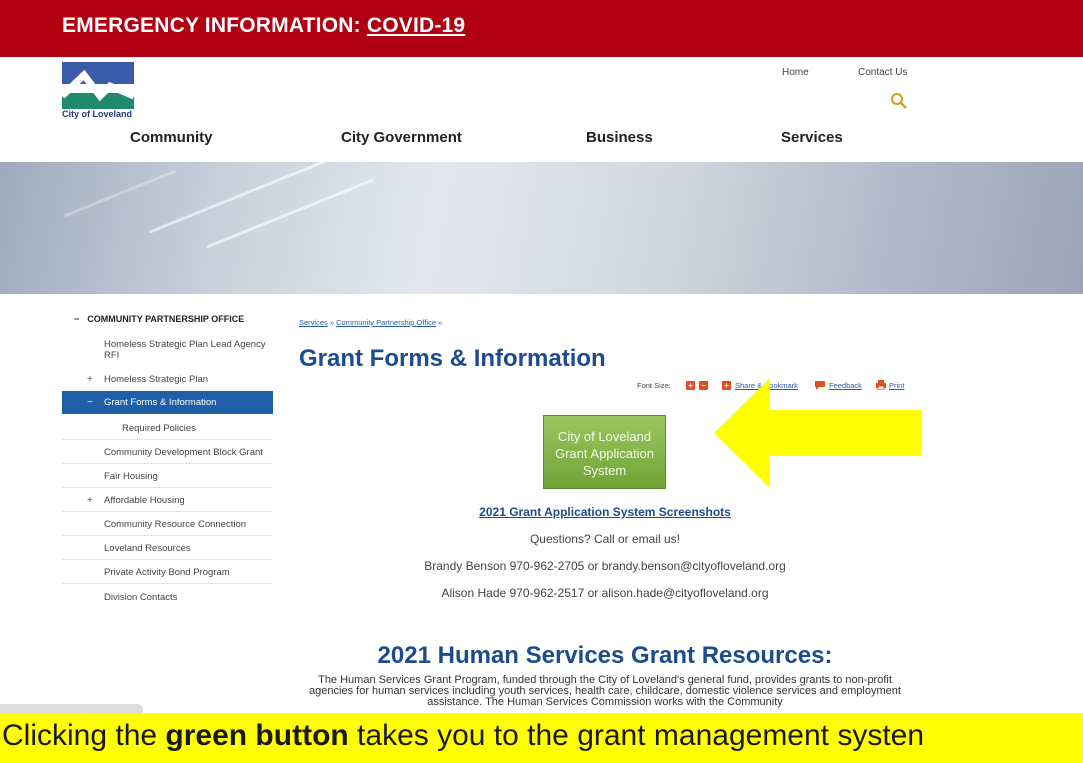 Image resolution: width=1083 pixels, height=763 pixels. What do you see at coordinates (703, 385) in the screenshot?
I see `font-decrease-icon: −` at bounding box center [703, 385].